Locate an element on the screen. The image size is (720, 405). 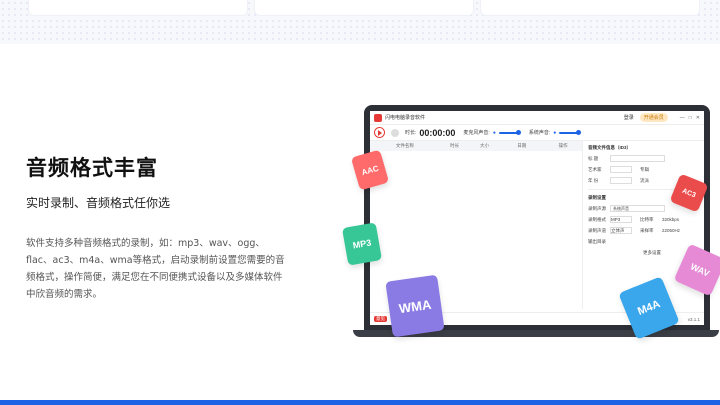
file-list-header: 文件名称 时长 大小 日期 操作 is located at coordinates (476, 146).